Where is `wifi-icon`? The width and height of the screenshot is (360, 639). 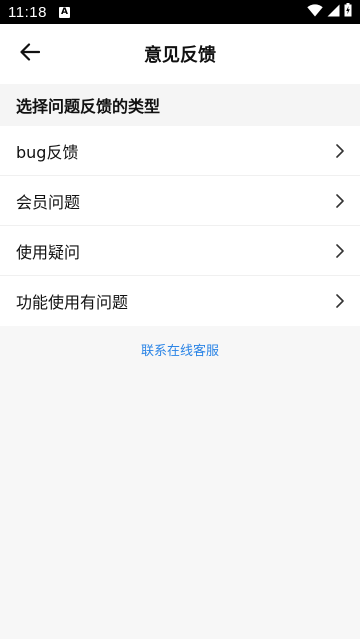 wifi-icon is located at coordinates (315, 12).